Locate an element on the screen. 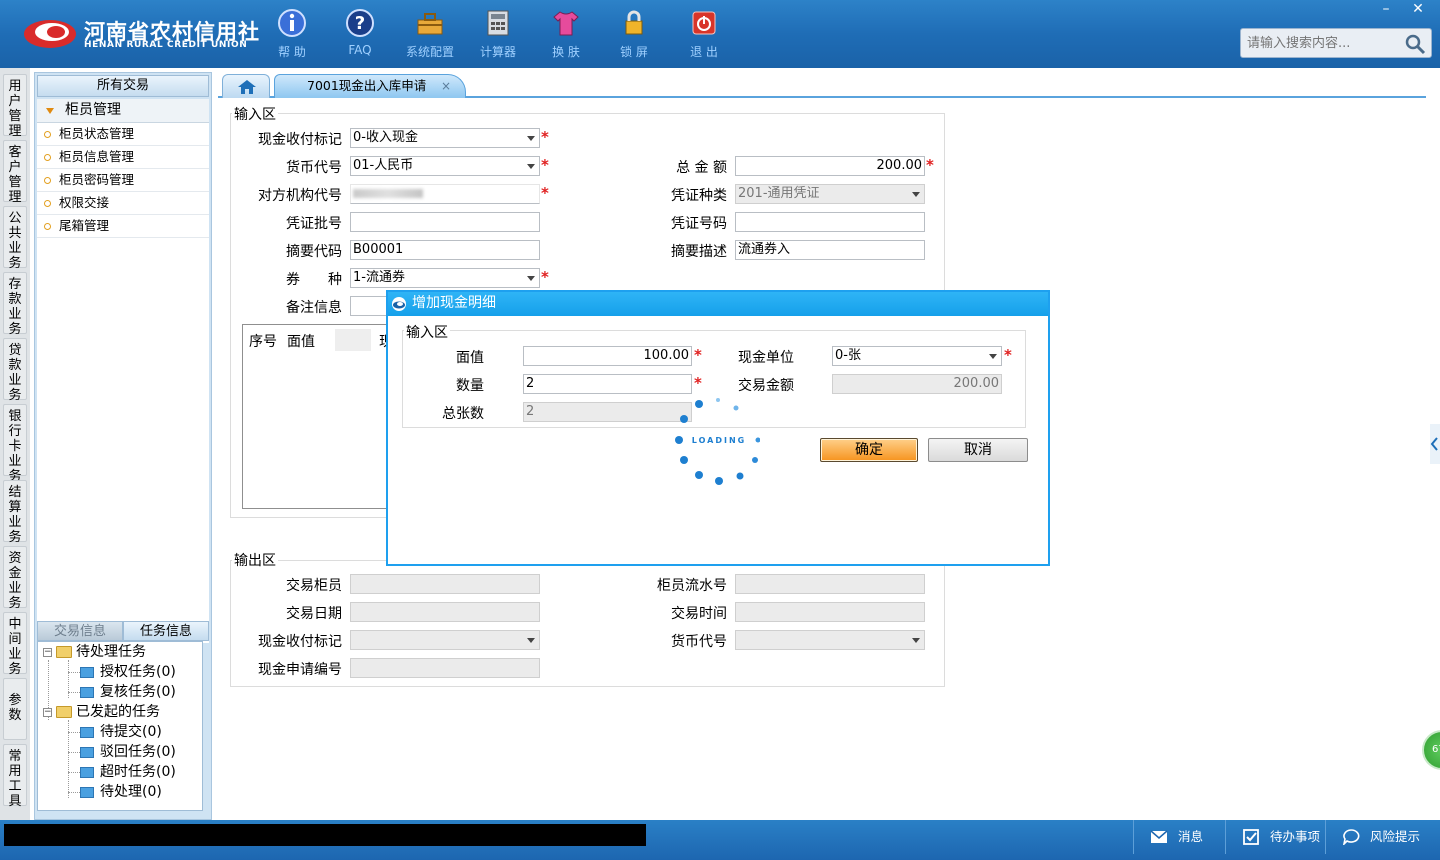 The image size is (1440, 860). exit-button: 退 出 is located at coordinates (704, 34).